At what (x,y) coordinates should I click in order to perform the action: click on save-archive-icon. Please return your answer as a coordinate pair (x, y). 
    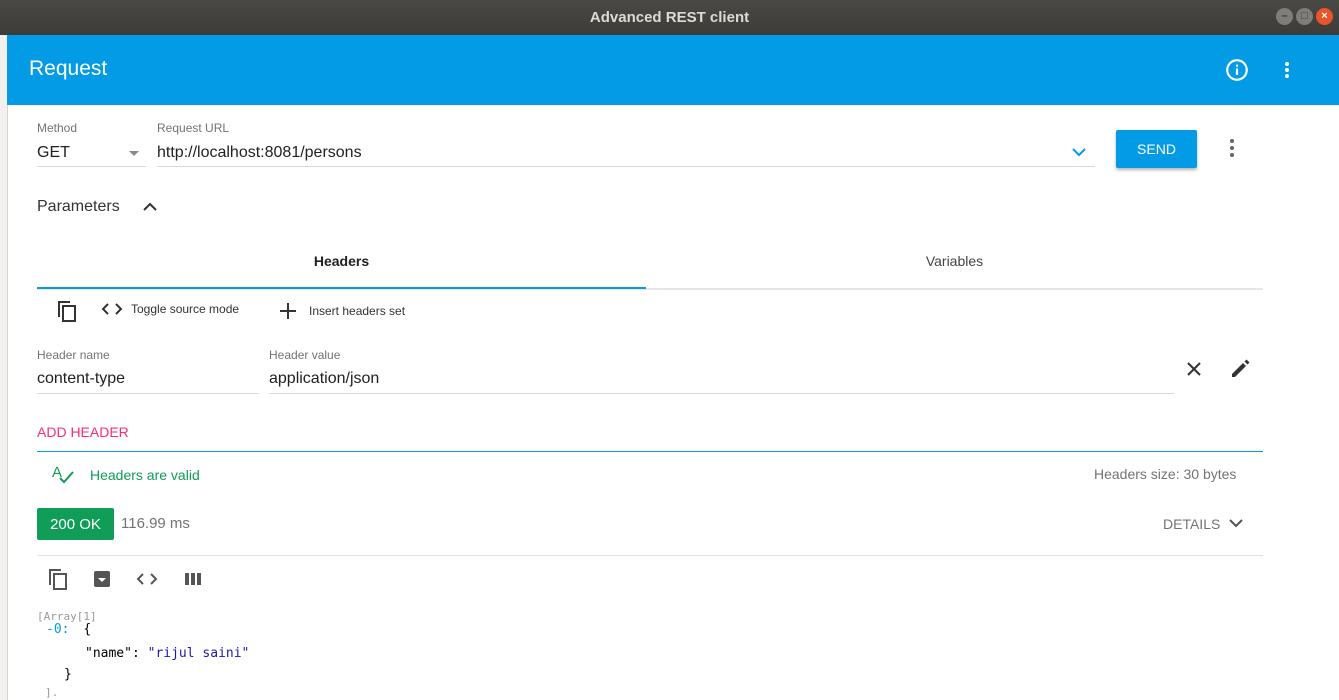
    Looking at the image, I should click on (102, 579).